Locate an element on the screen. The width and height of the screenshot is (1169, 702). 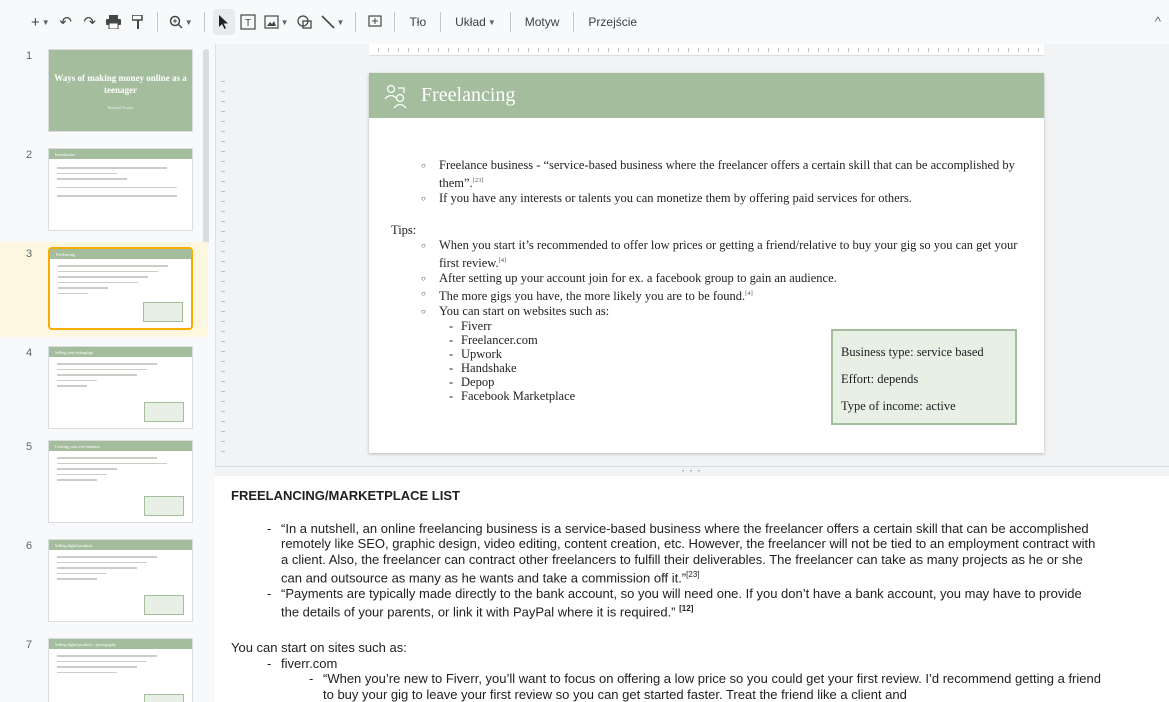
income-type-text: Type of income: active is located at coordinates (898, 406).